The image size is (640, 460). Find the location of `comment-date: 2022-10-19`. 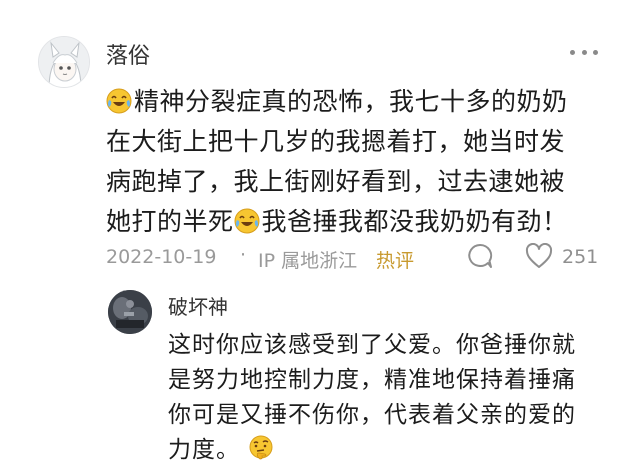

comment-date: 2022-10-19 is located at coordinates (161, 257).